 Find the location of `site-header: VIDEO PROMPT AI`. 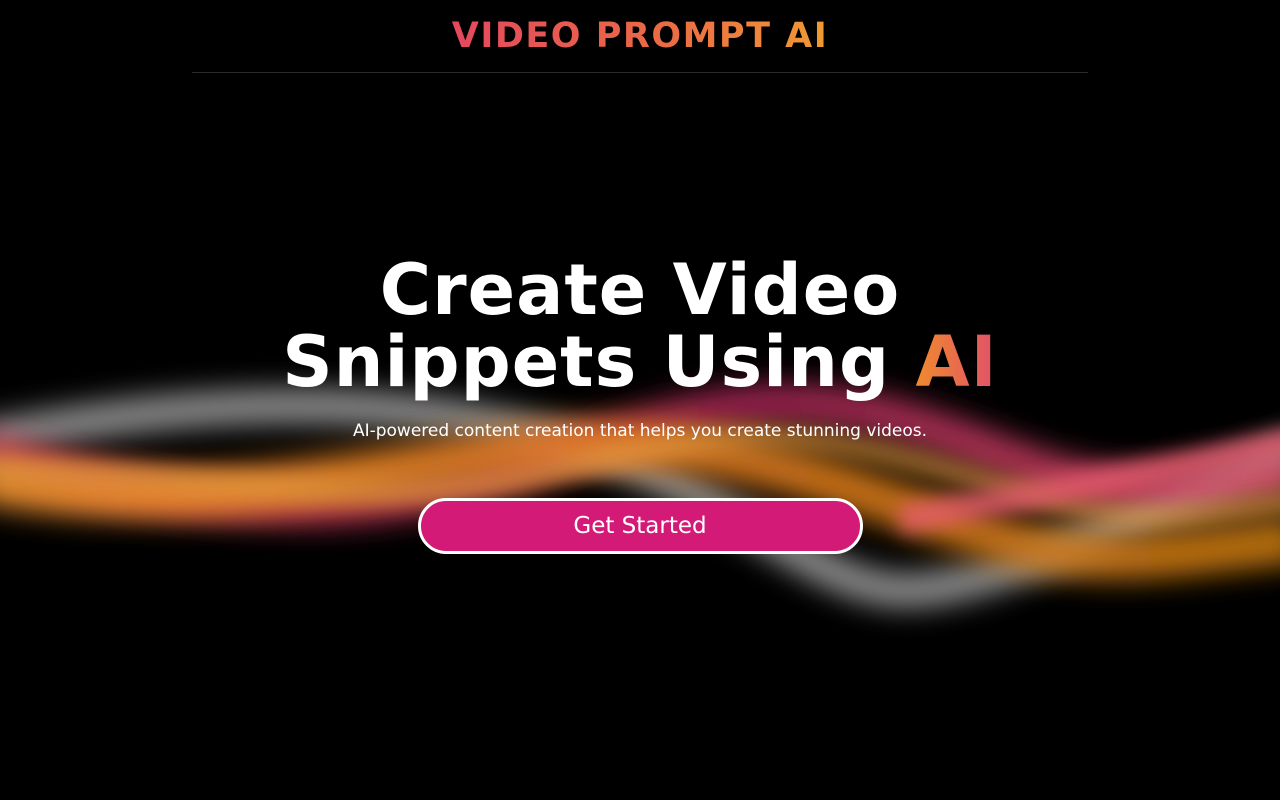

site-header: VIDEO PROMPT AI is located at coordinates (640, 36).